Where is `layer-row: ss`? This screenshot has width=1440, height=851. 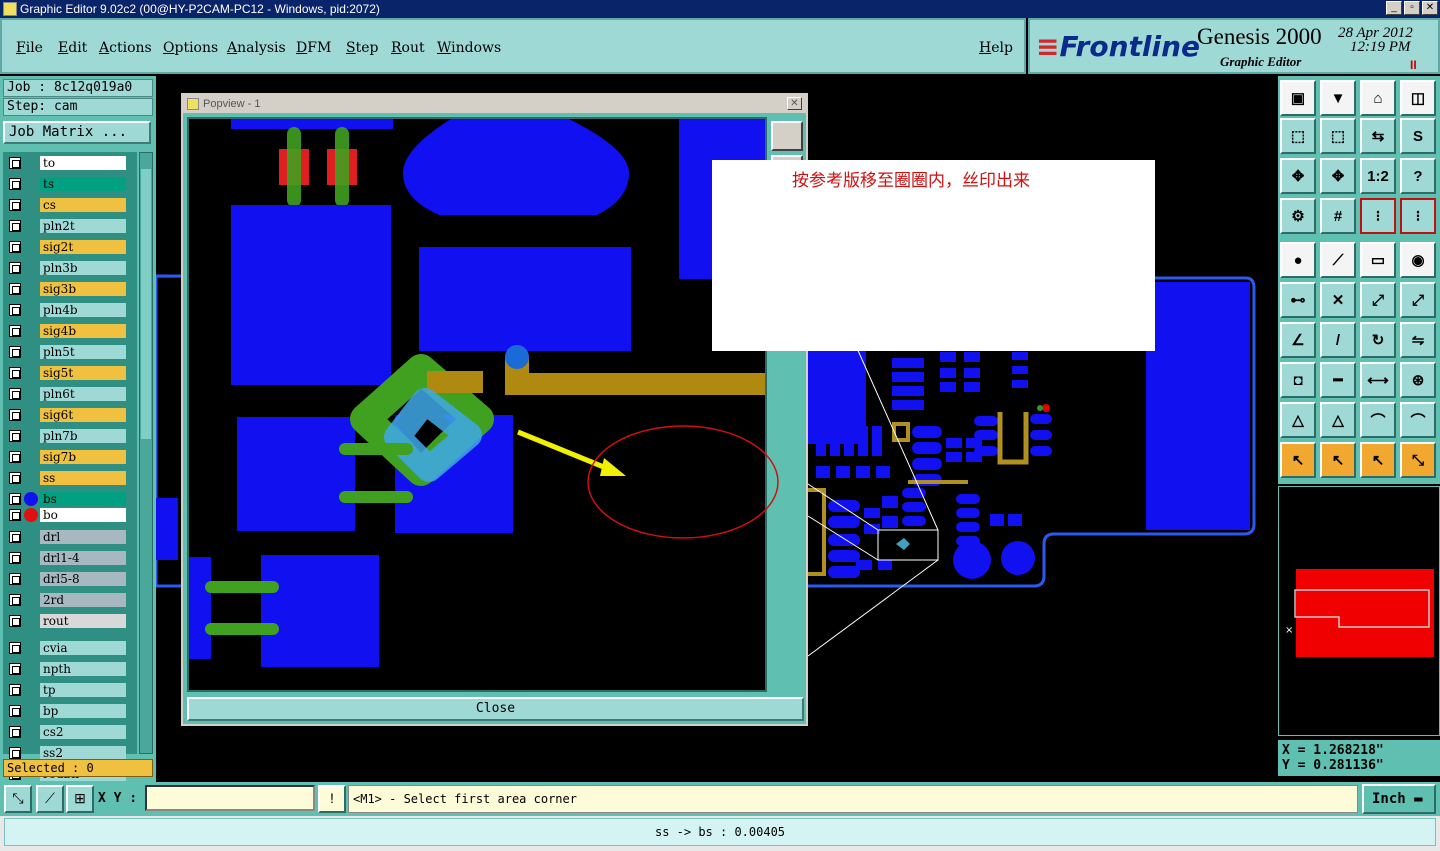
layer-row: ss is located at coordinates (67, 478).